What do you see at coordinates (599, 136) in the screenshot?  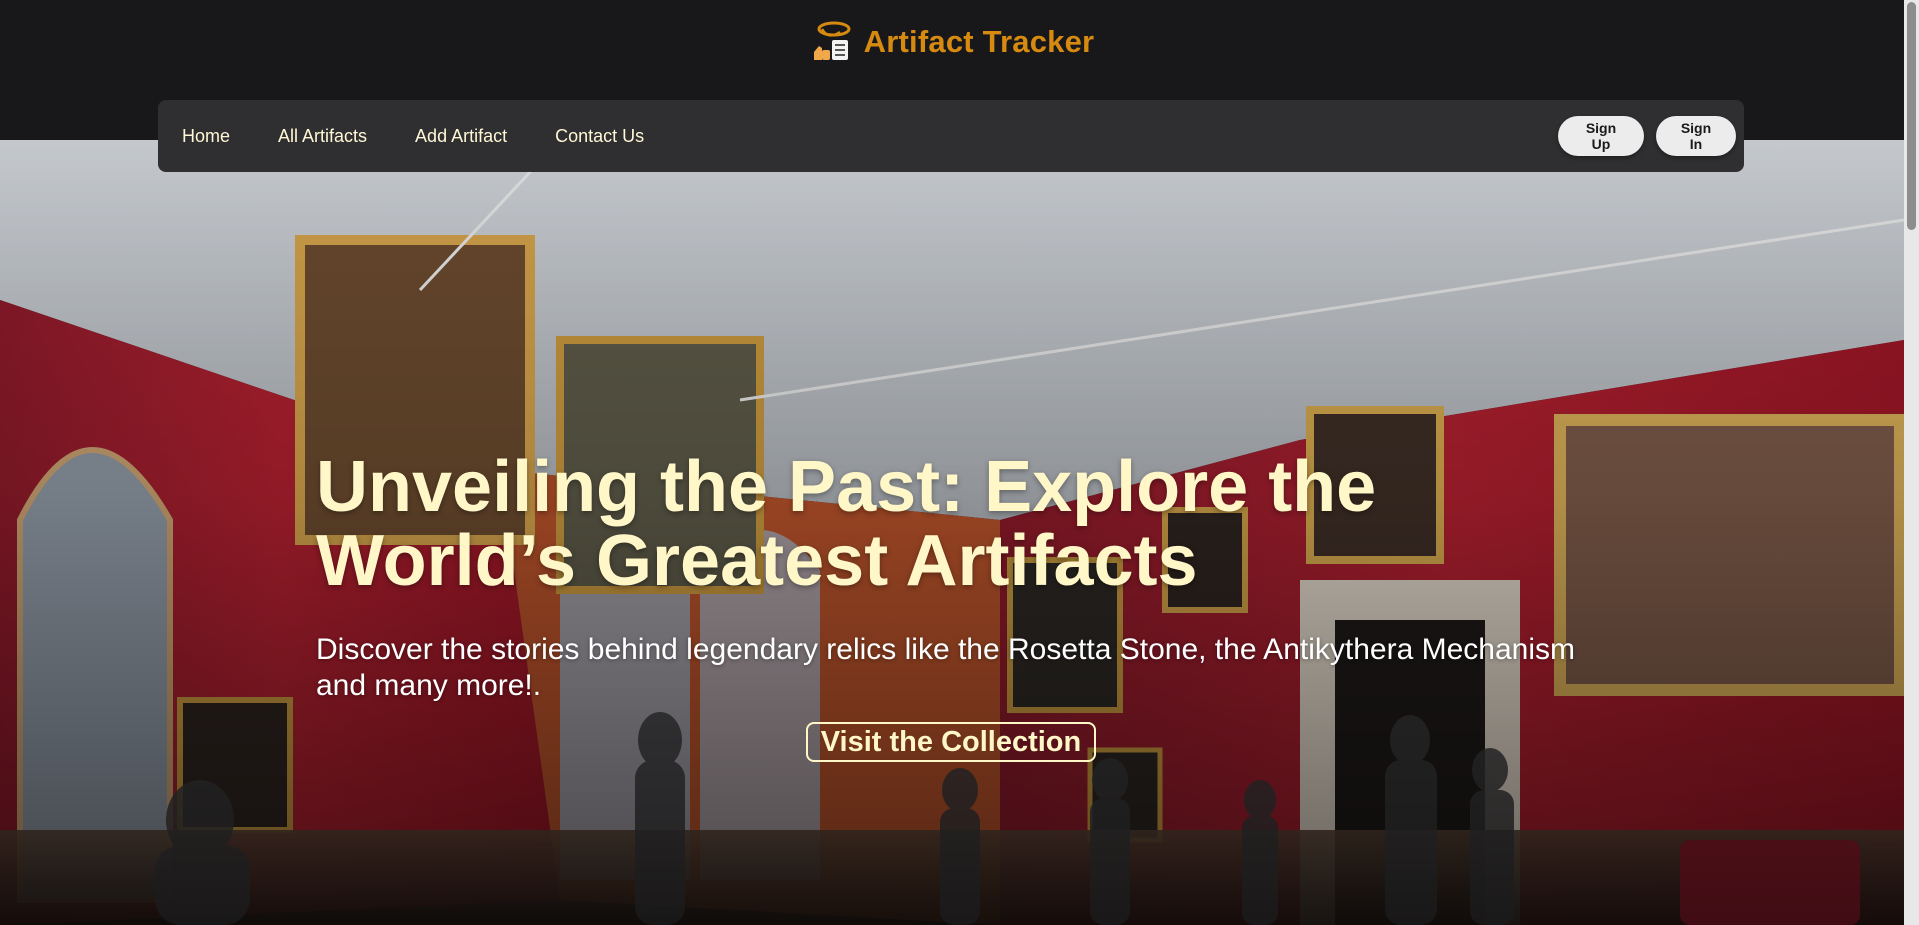 I see `nav-contact-us: Contact Us` at bounding box center [599, 136].